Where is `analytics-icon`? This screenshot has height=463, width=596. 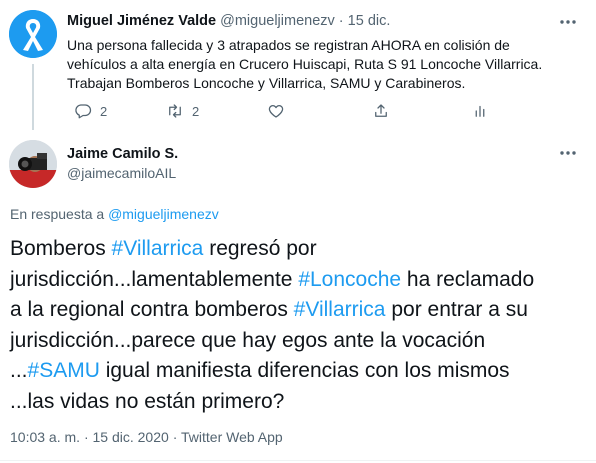 analytics-icon is located at coordinates (480, 111).